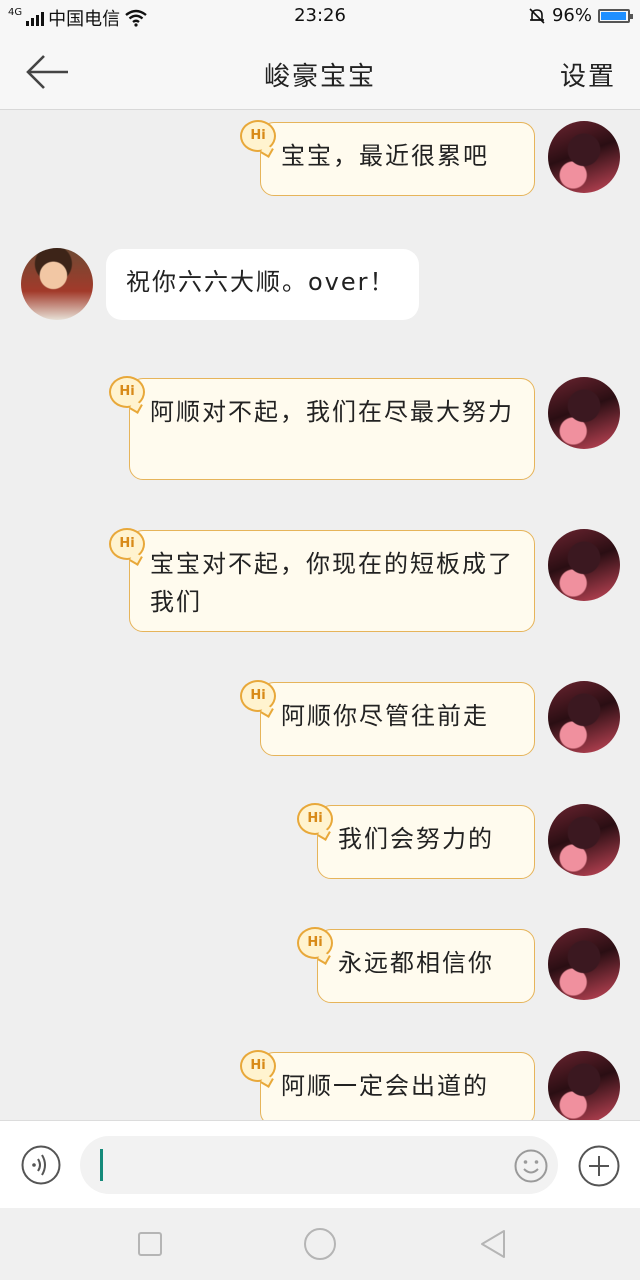  I want to click on battery-icon, so click(615, 15).